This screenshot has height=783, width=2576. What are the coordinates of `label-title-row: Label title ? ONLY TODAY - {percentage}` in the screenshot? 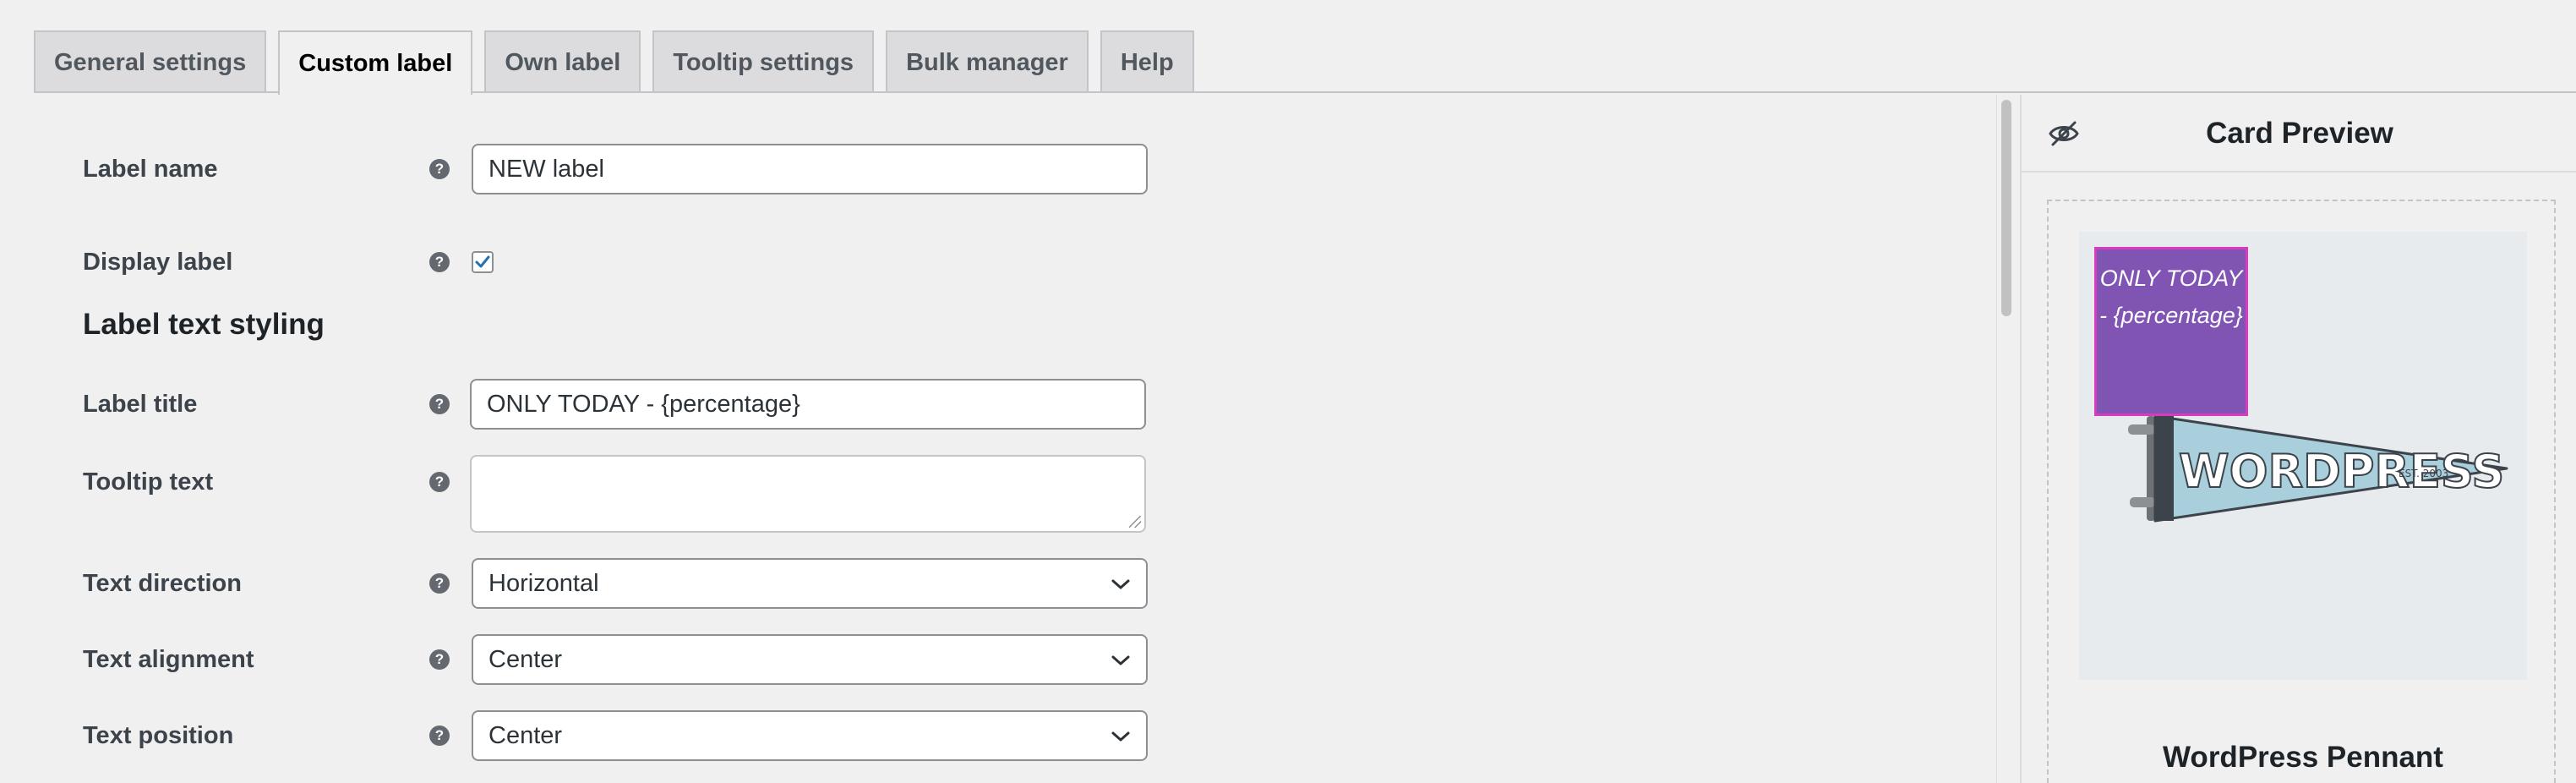 It's located at (591, 405).